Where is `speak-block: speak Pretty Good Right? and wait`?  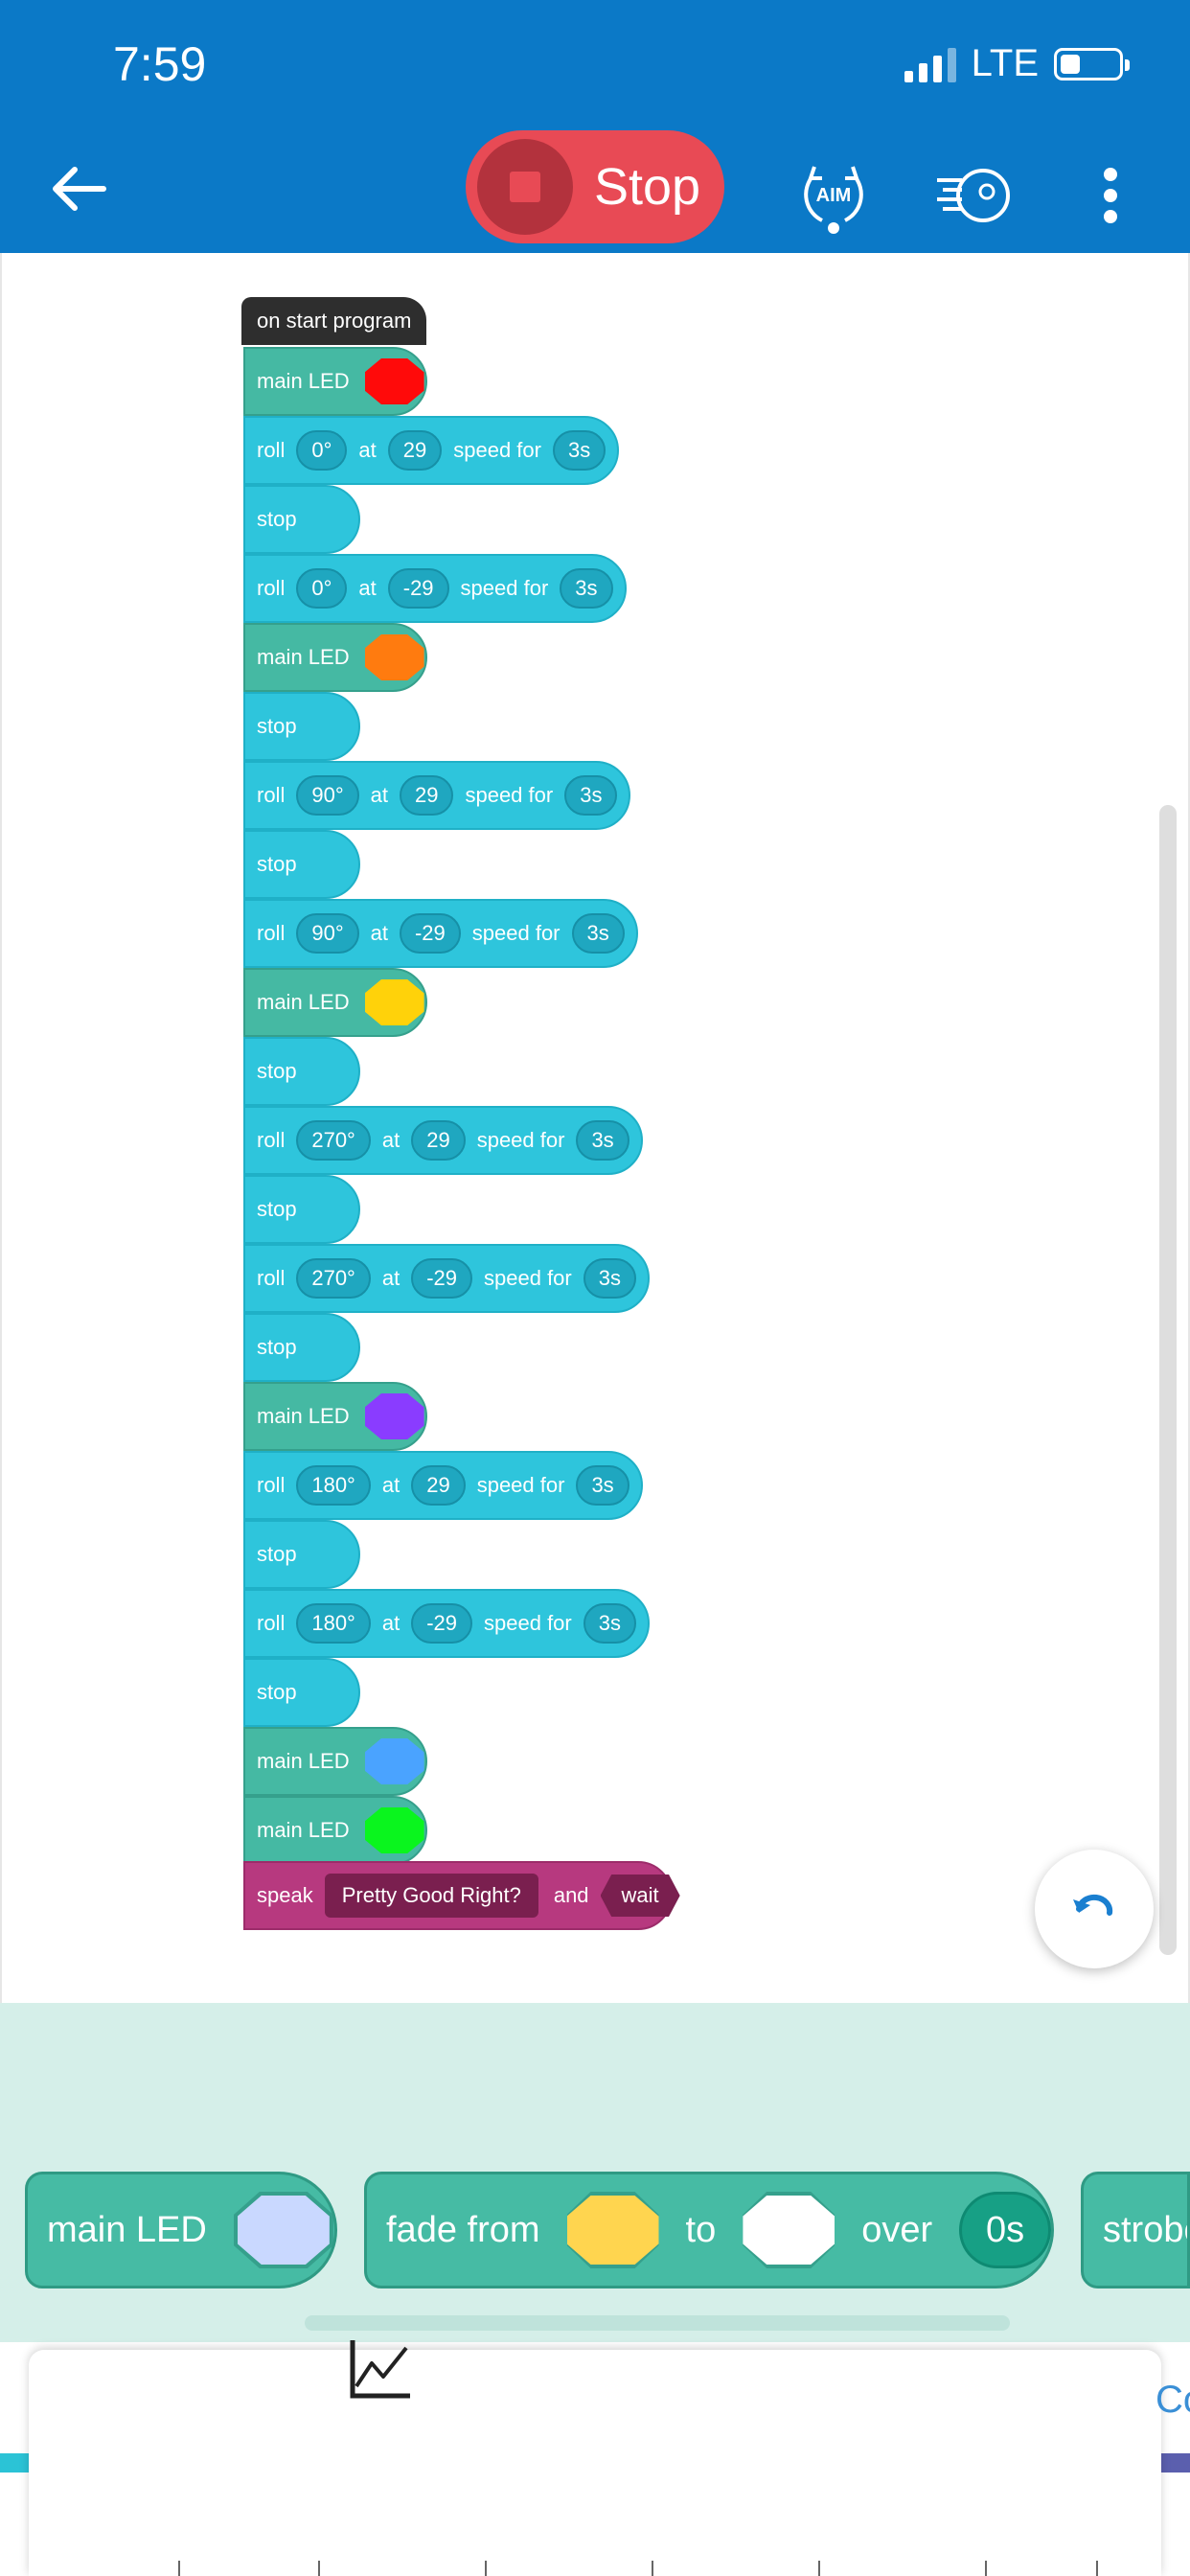 speak-block: speak Pretty Good Right? and wait is located at coordinates (461, 1895).